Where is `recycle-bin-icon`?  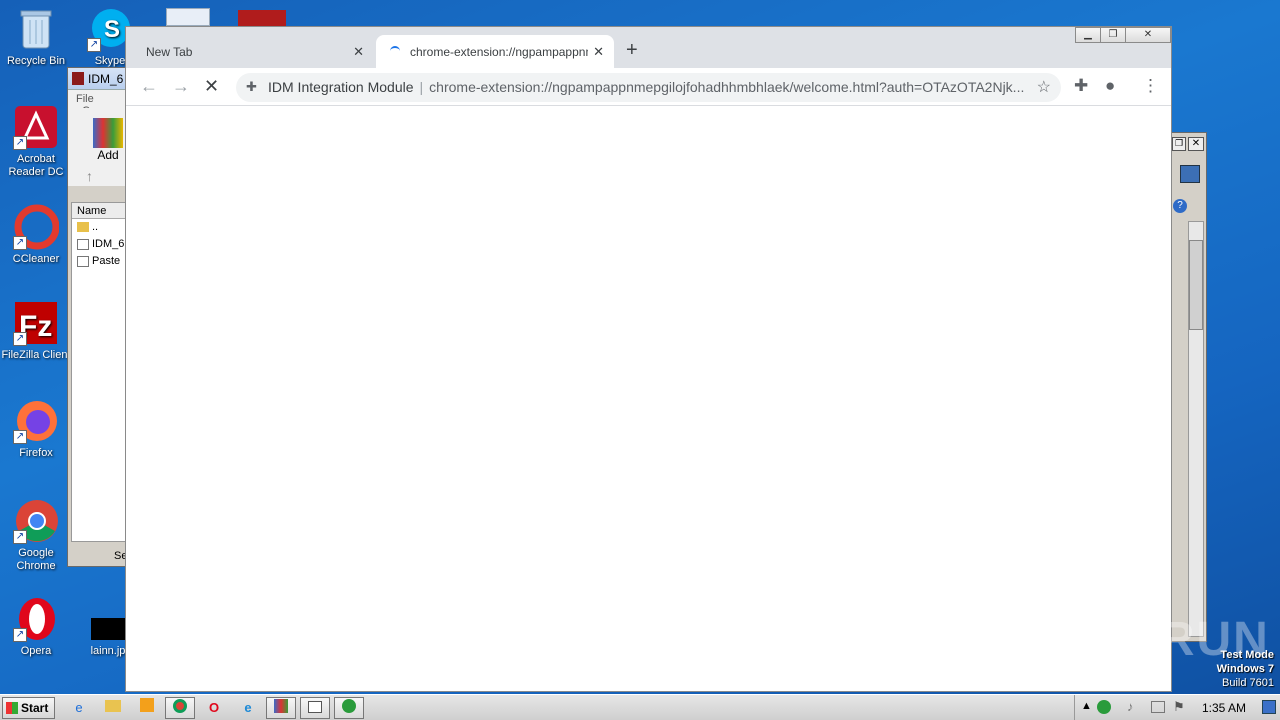
recycle-bin-icon is located at coordinates (36, 29).